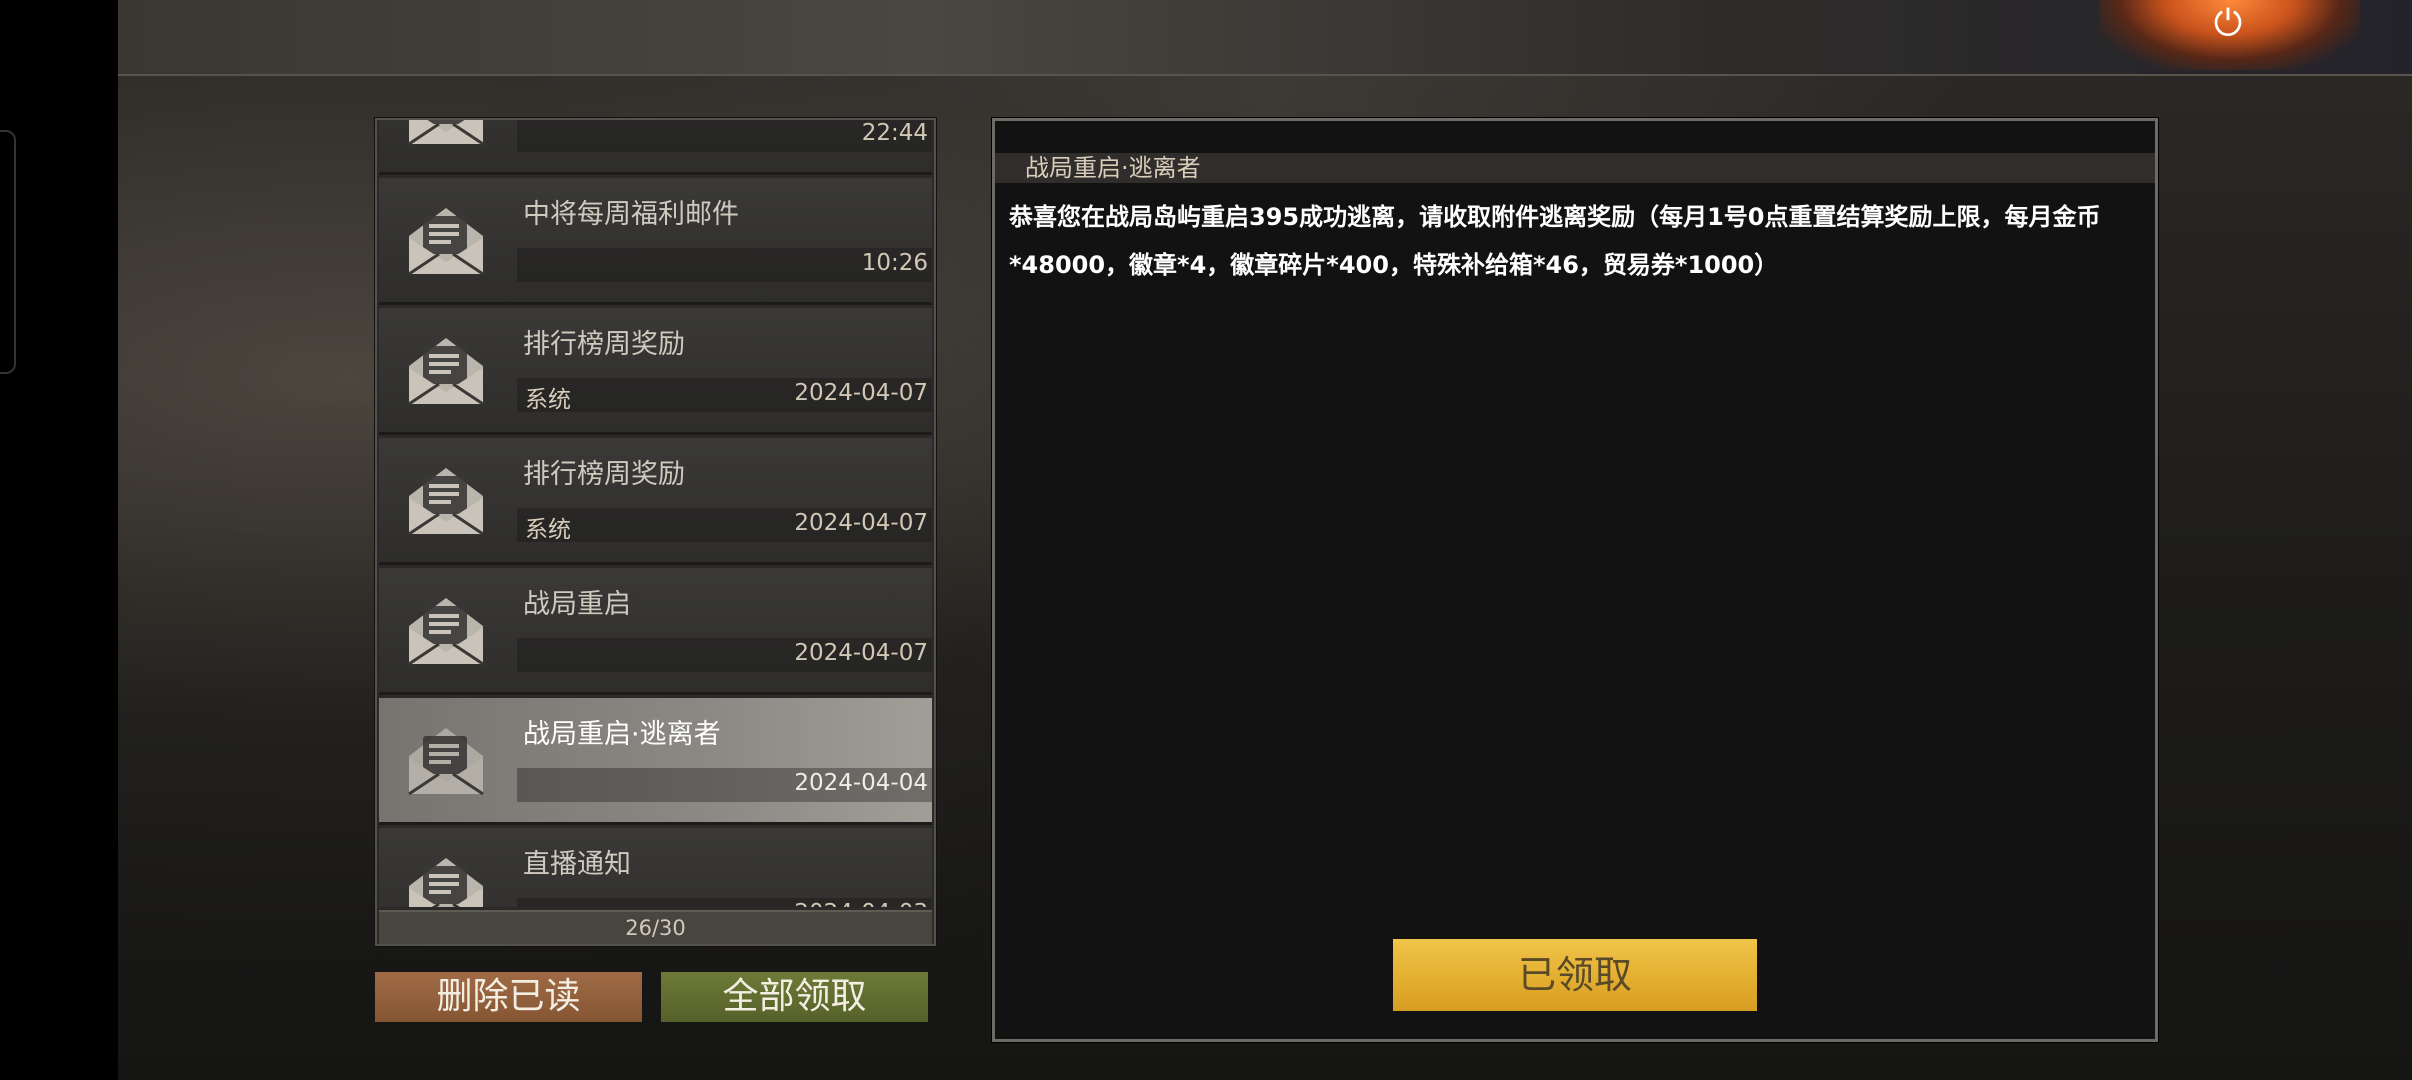 This screenshot has width=2412, height=1080. What do you see at coordinates (577, 604) in the screenshot?
I see `mail-item-title: 战局重启` at bounding box center [577, 604].